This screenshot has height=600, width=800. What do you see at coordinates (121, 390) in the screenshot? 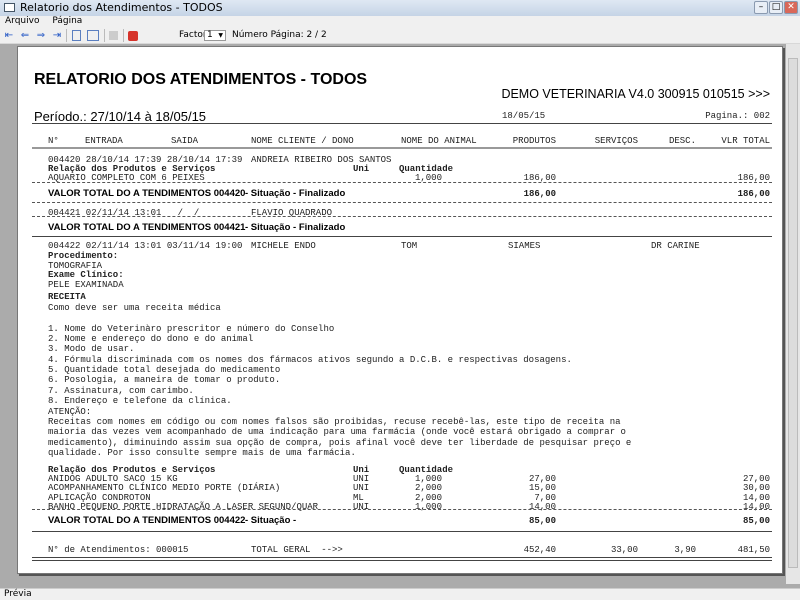
I see `receita-text-line: 7. Assinatura, com carimbo.` at bounding box center [121, 390].